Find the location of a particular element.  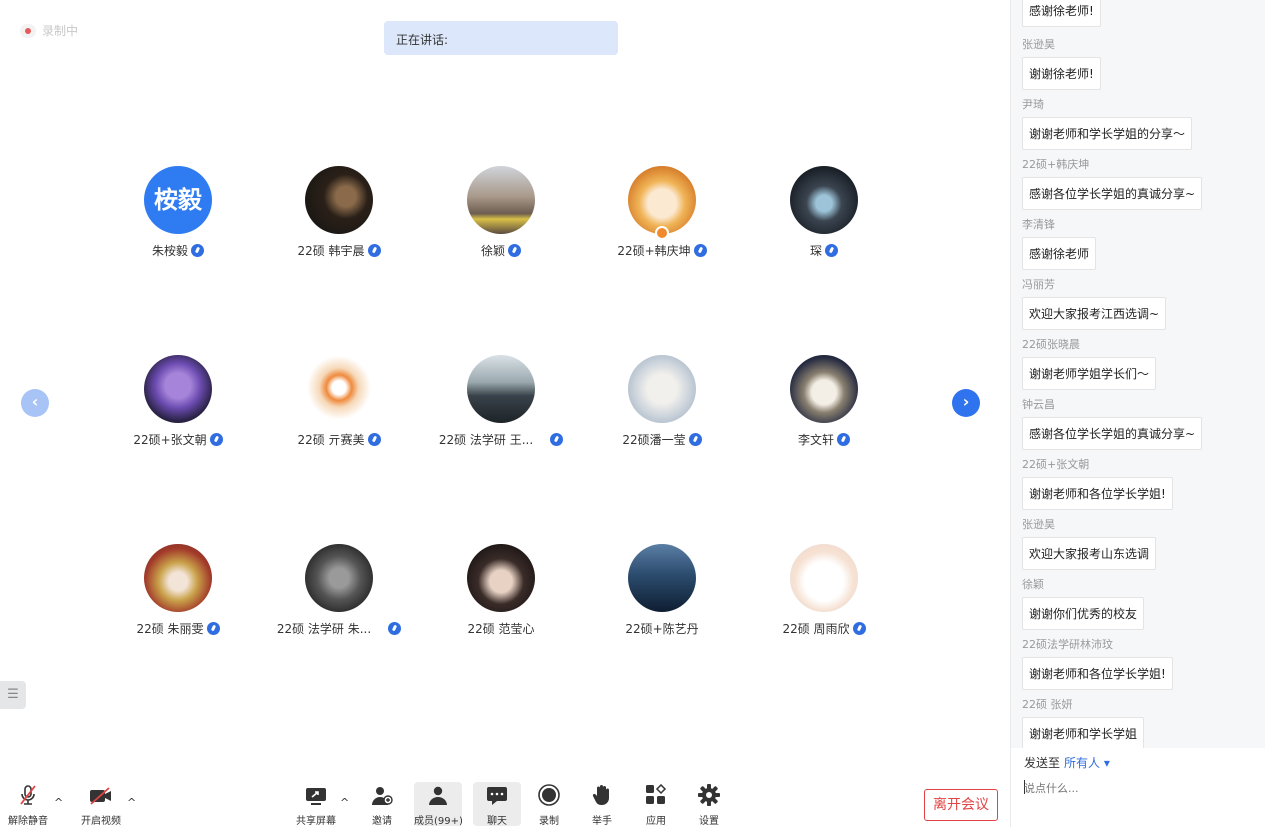

hand-icon is located at coordinates (602, 794).